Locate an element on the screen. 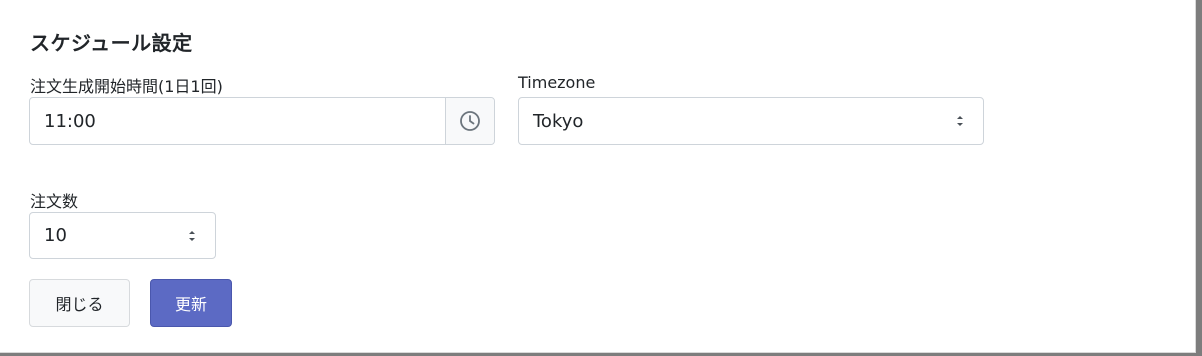  clock-button is located at coordinates (469, 121).